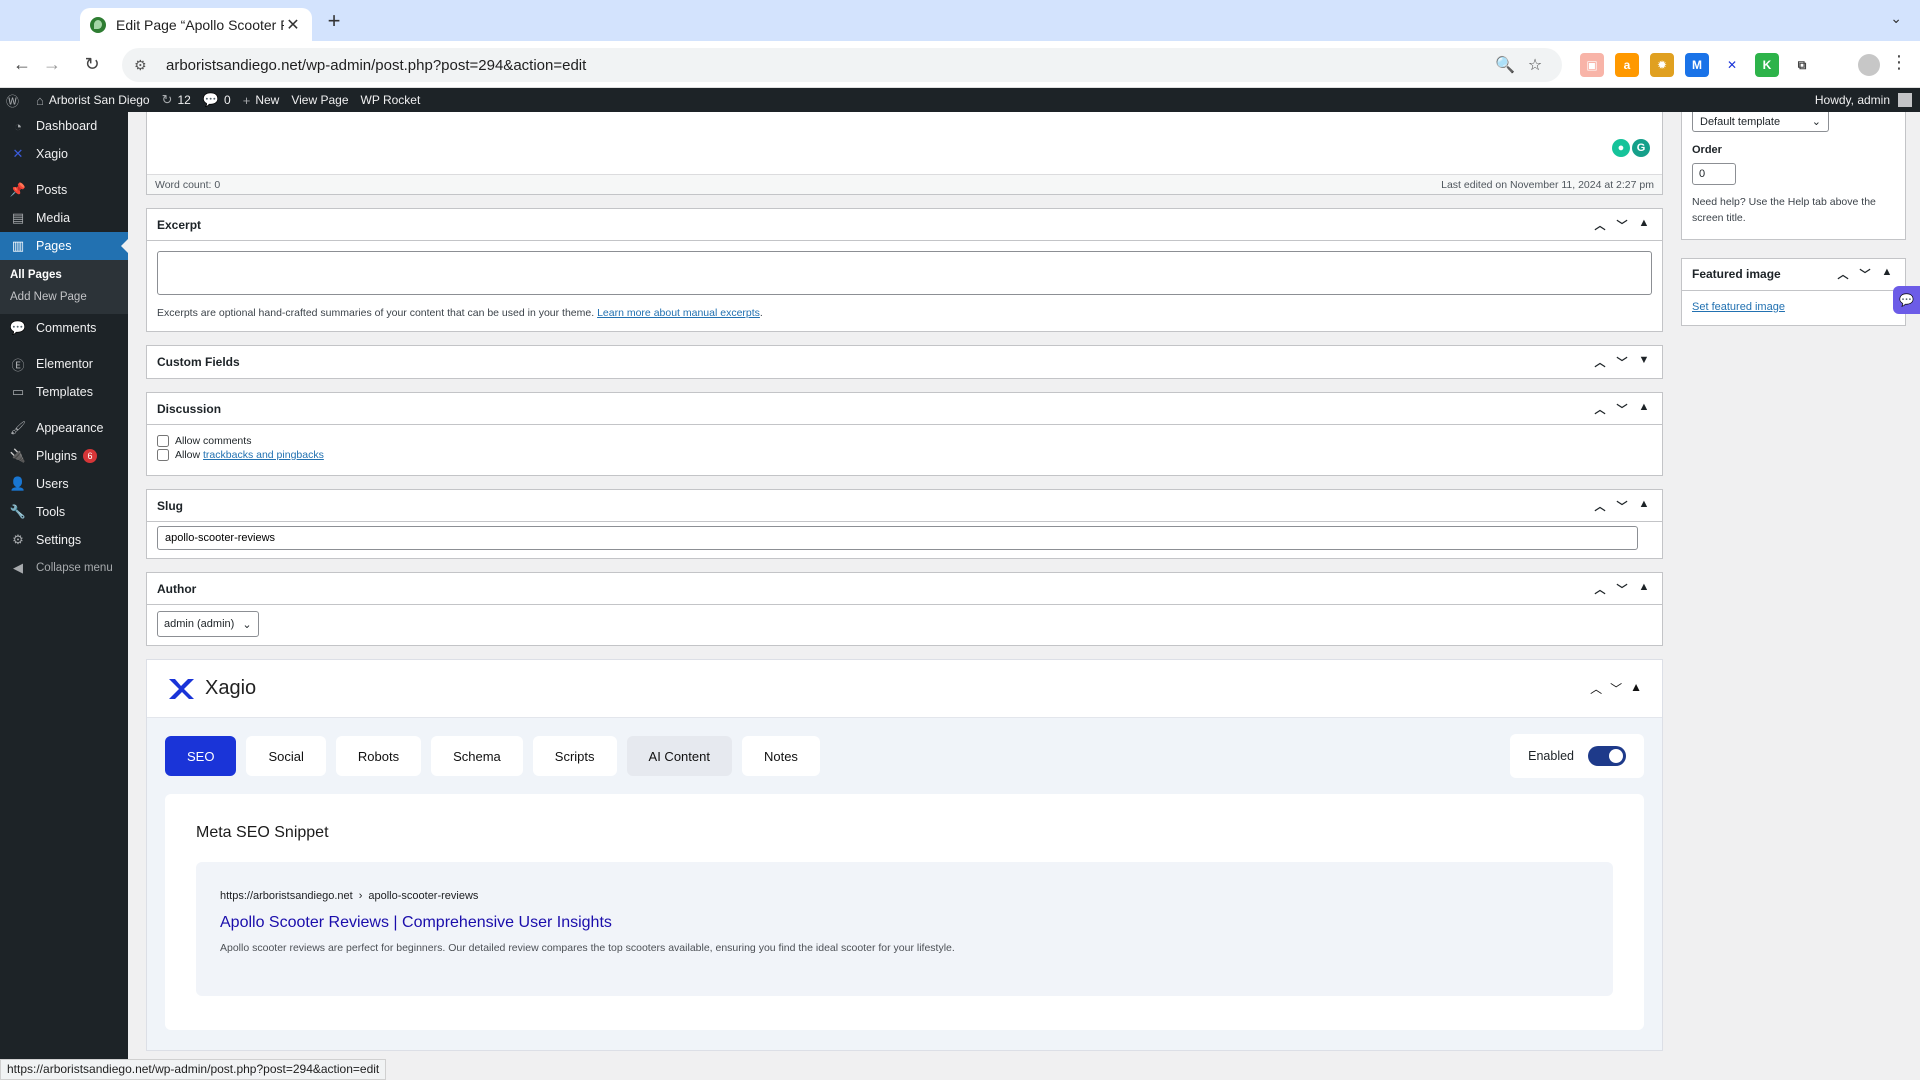  I want to click on submenu-add-new-page: Add New Page, so click(64, 297).